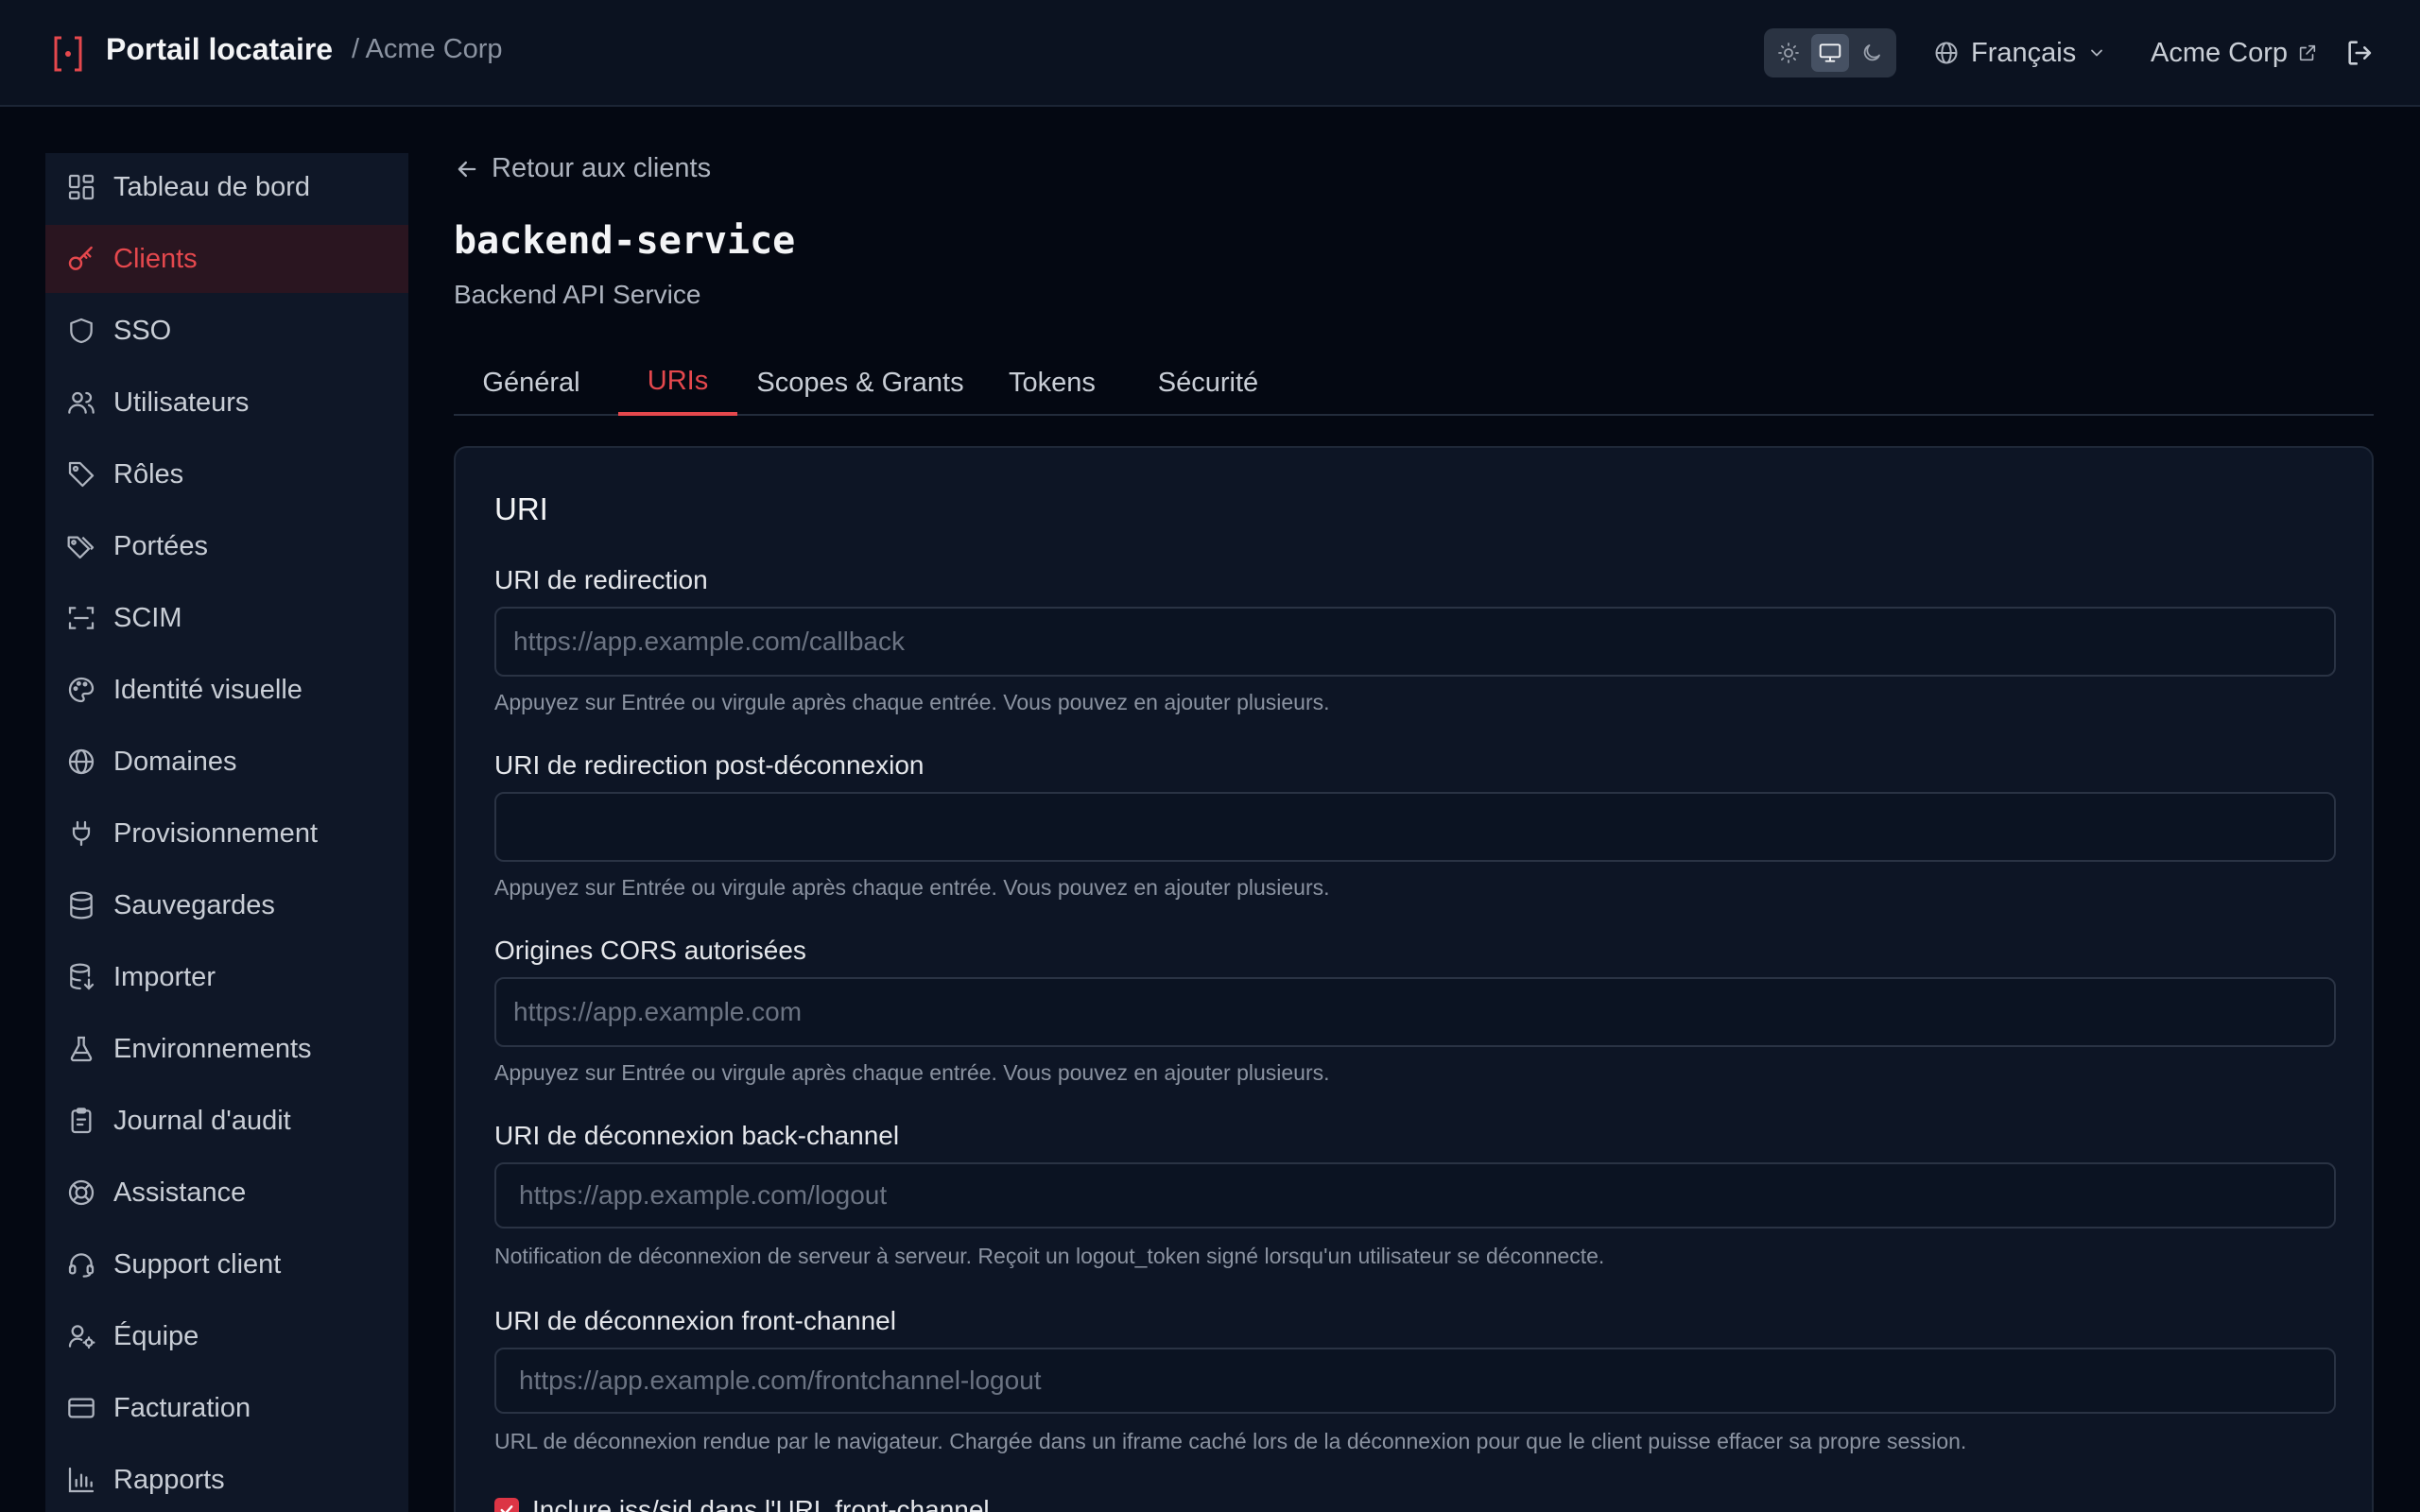 Image resolution: width=2420 pixels, height=1512 pixels. Describe the element at coordinates (1415, 642) in the screenshot. I see `redirect-uri-input` at that location.